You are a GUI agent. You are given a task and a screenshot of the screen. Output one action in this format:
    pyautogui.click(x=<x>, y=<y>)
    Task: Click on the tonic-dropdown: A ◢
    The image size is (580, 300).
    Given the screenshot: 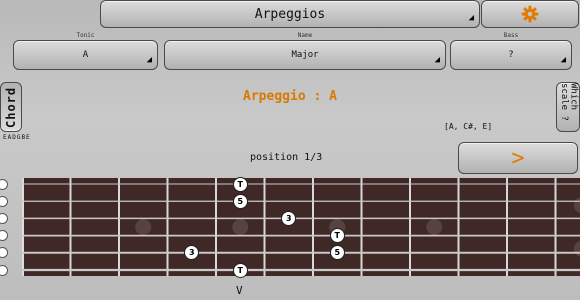 What is the action you would take?
    pyautogui.click(x=85, y=55)
    